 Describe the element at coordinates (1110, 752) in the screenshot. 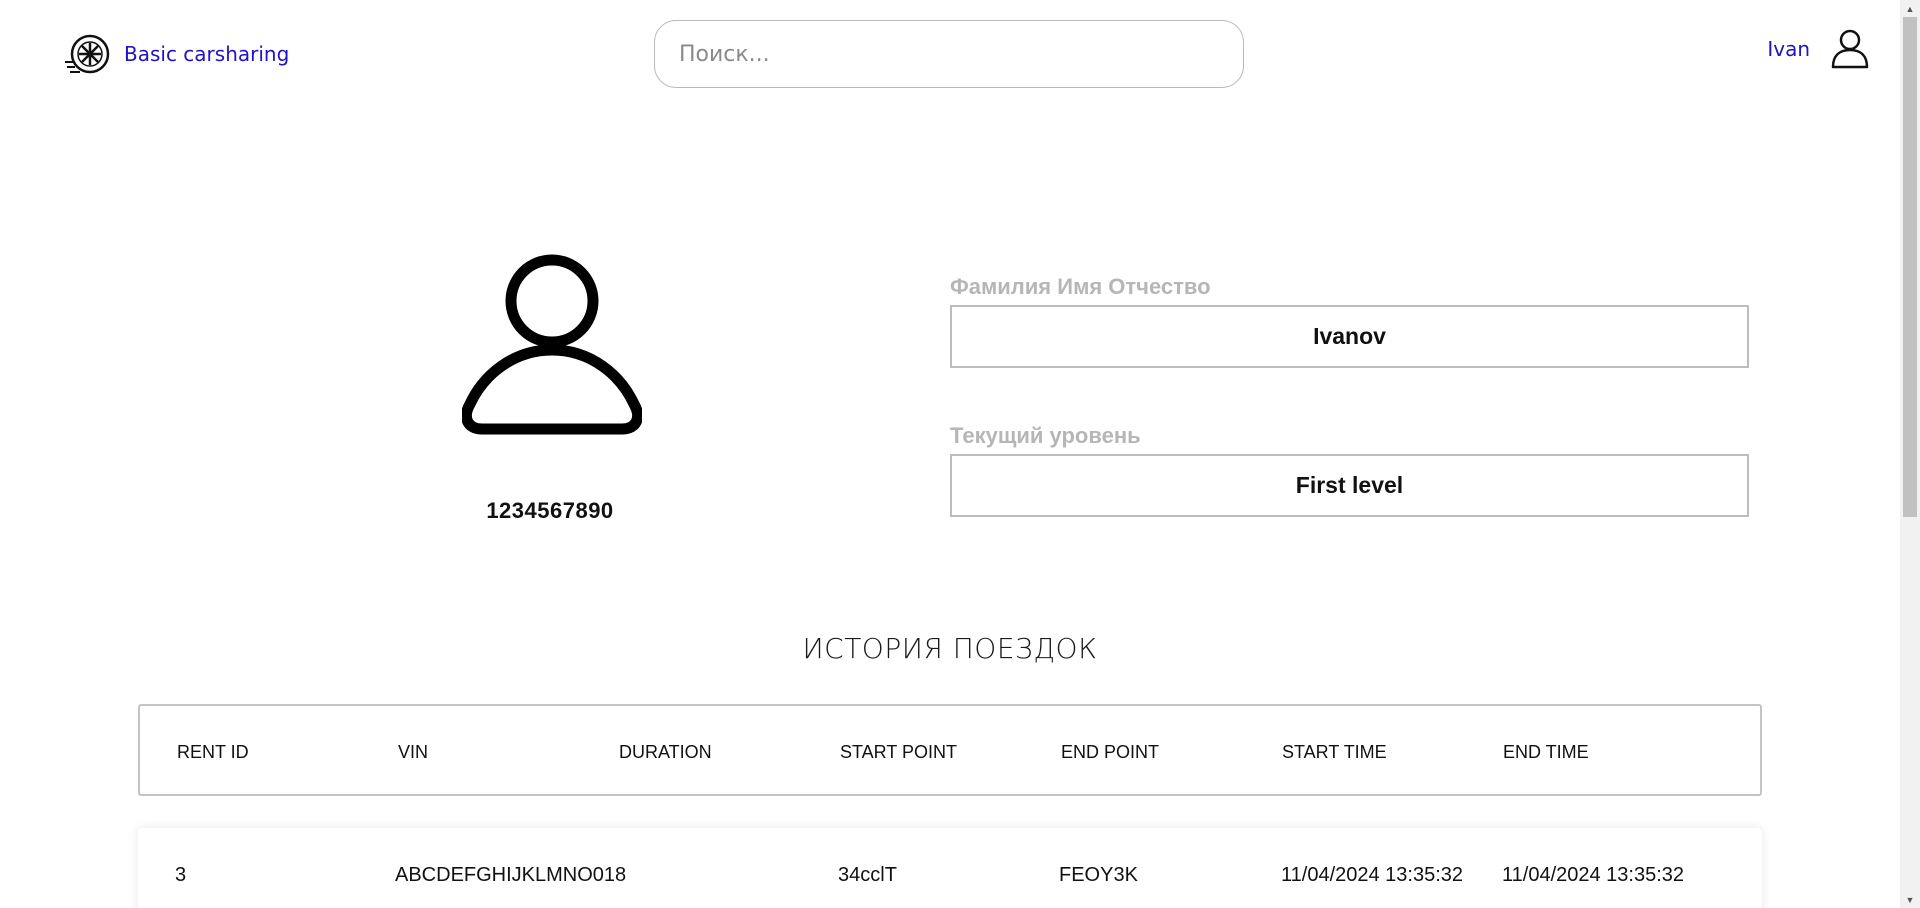

I see `column-header-end-point: END POINT` at that location.